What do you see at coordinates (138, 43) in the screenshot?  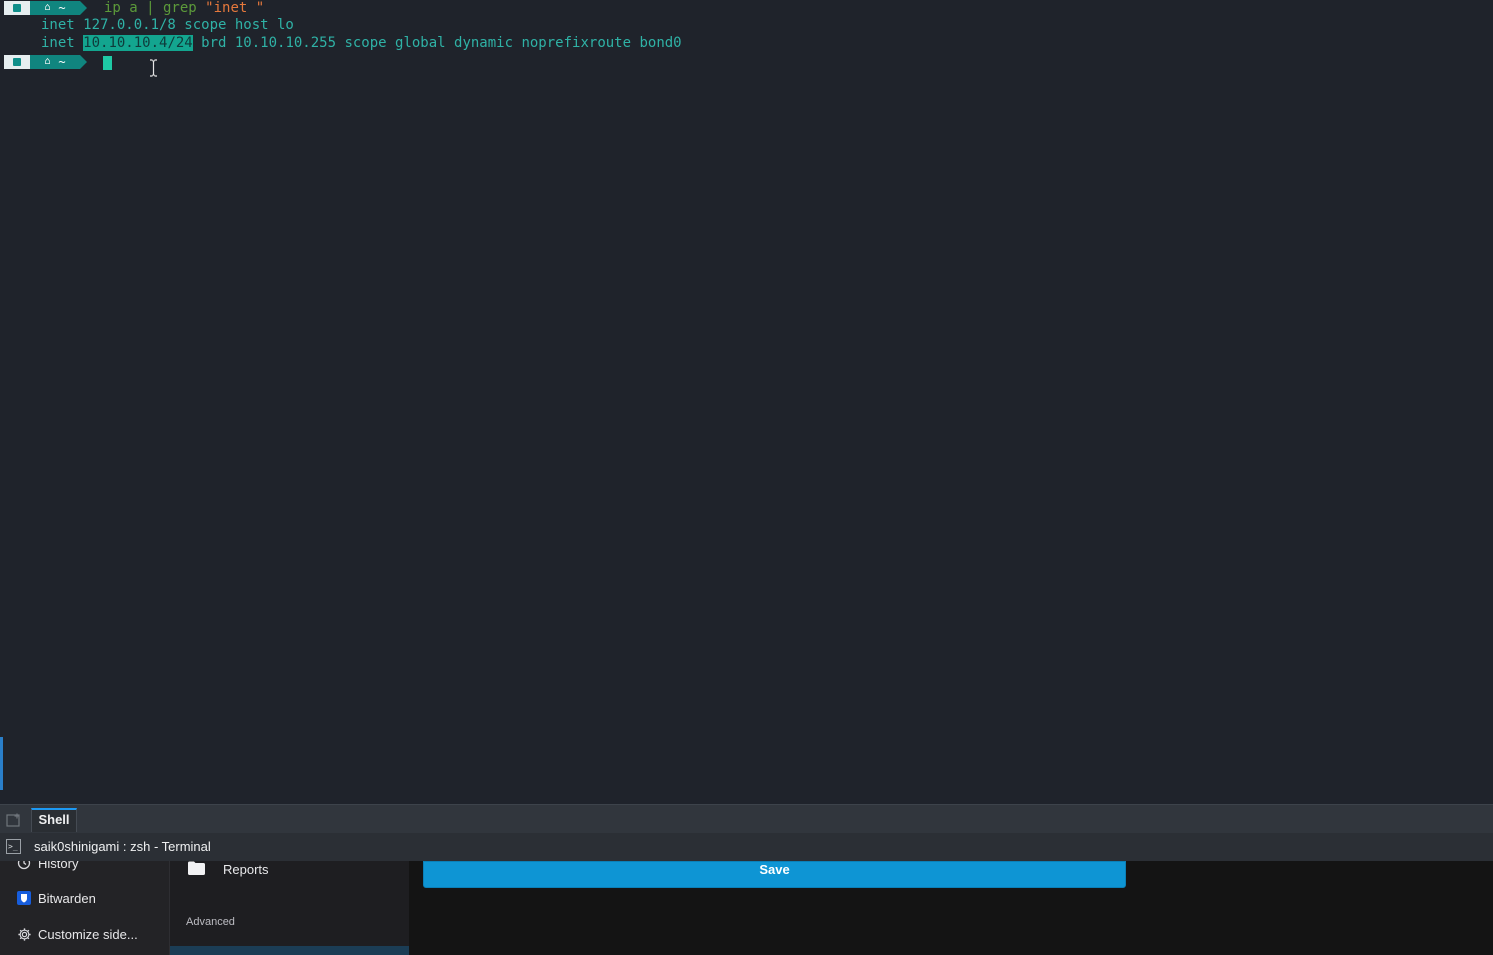 I see `selected-text: 10.10.10.4/24` at bounding box center [138, 43].